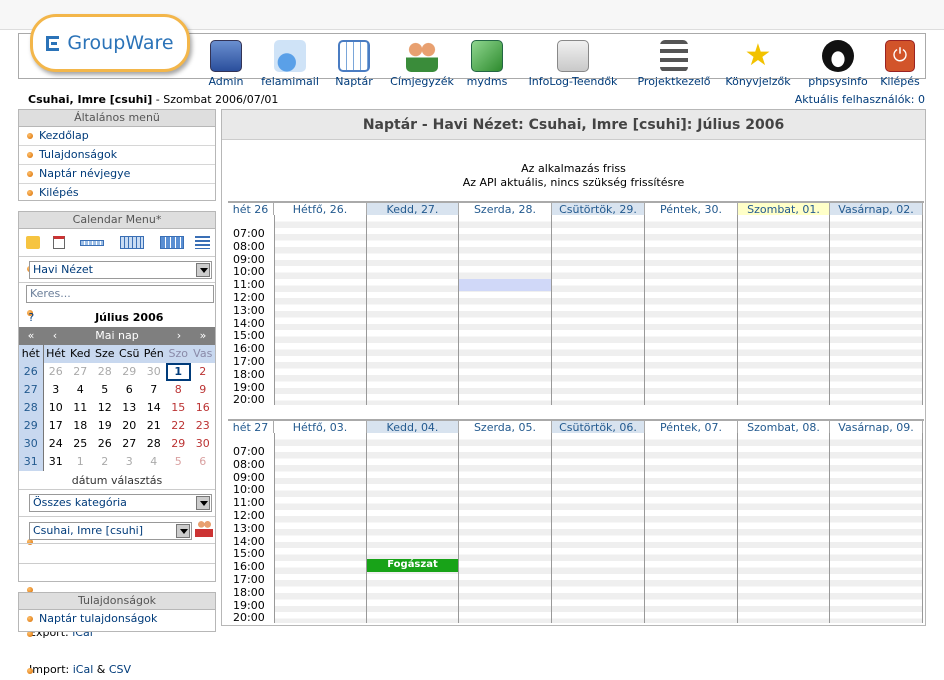 The height and width of the screenshot is (680, 944). Describe the element at coordinates (154, 390) in the screenshot. I see `minical-day: 7` at that location.